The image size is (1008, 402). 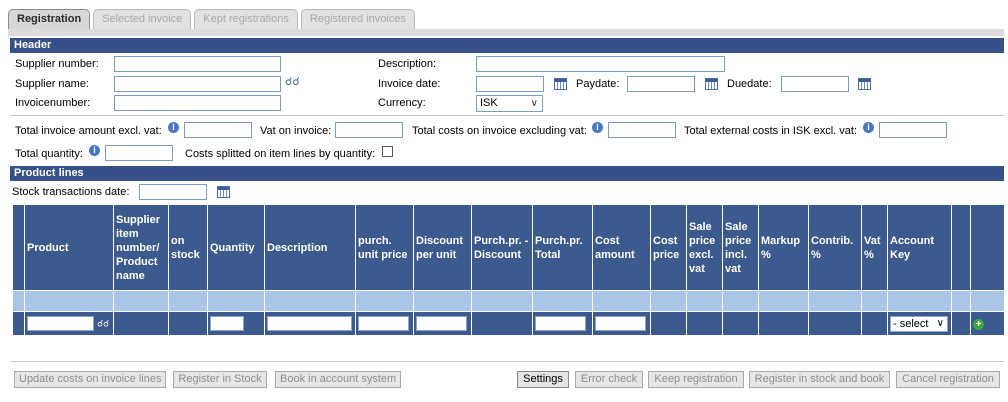 I want to click on total-excl-vat-label: Total invoice amount excl. vat:, so click(x=88, y=131).